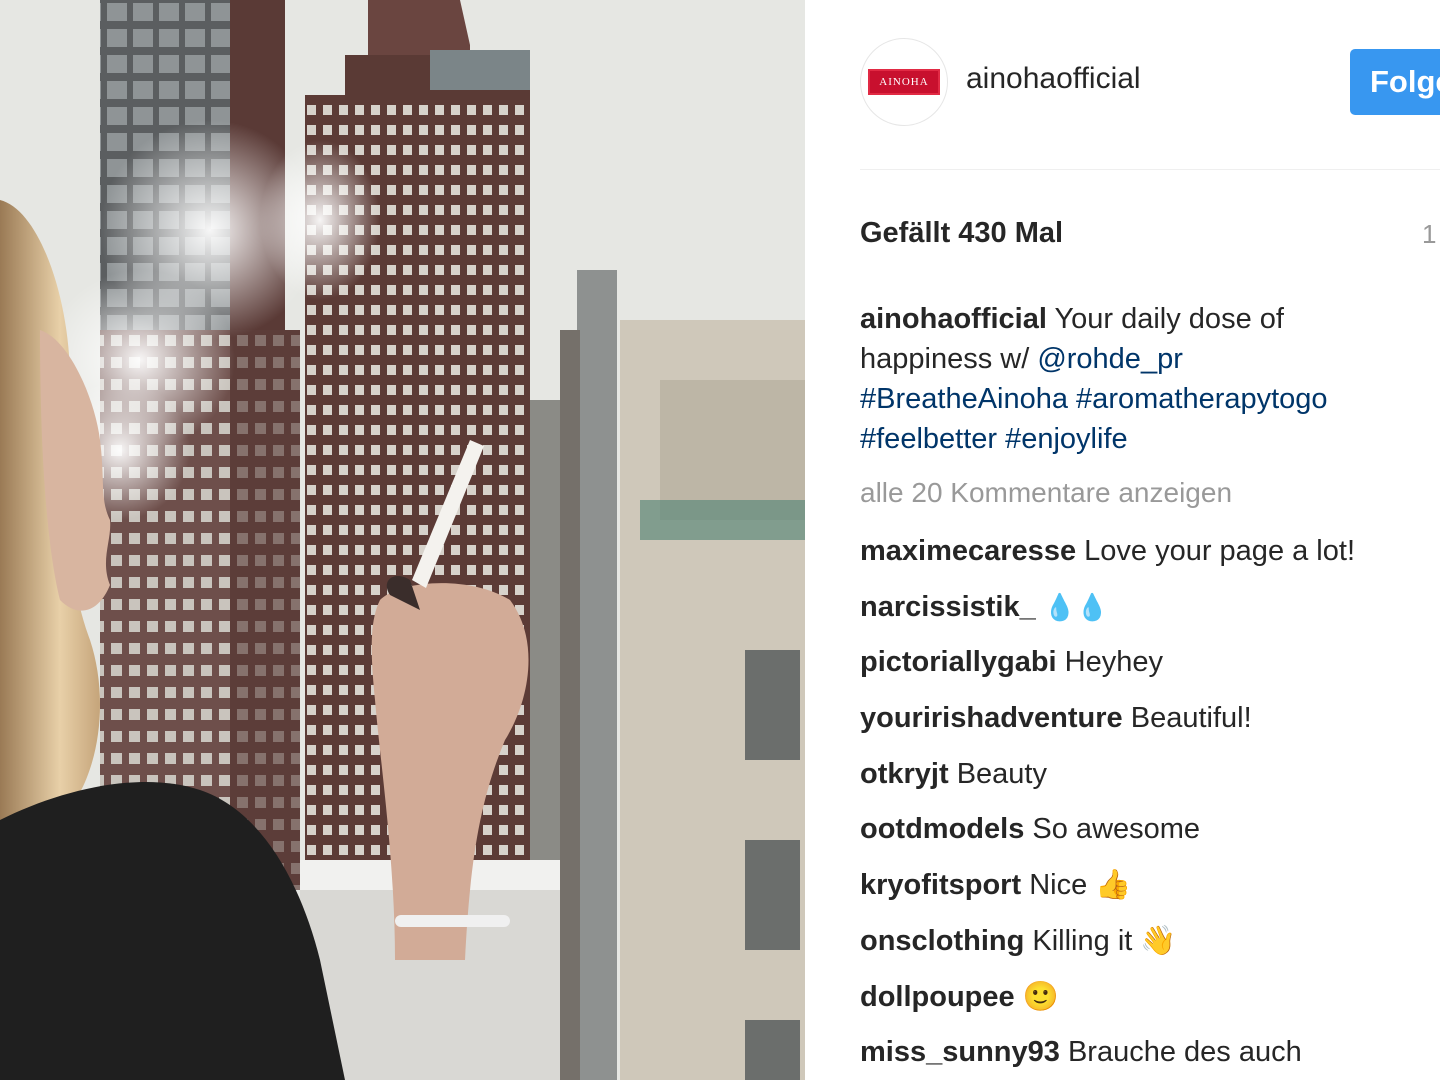 The image size is (1440, 1080). I want to click on comment-username: youririshadventure, so click(991, 718).